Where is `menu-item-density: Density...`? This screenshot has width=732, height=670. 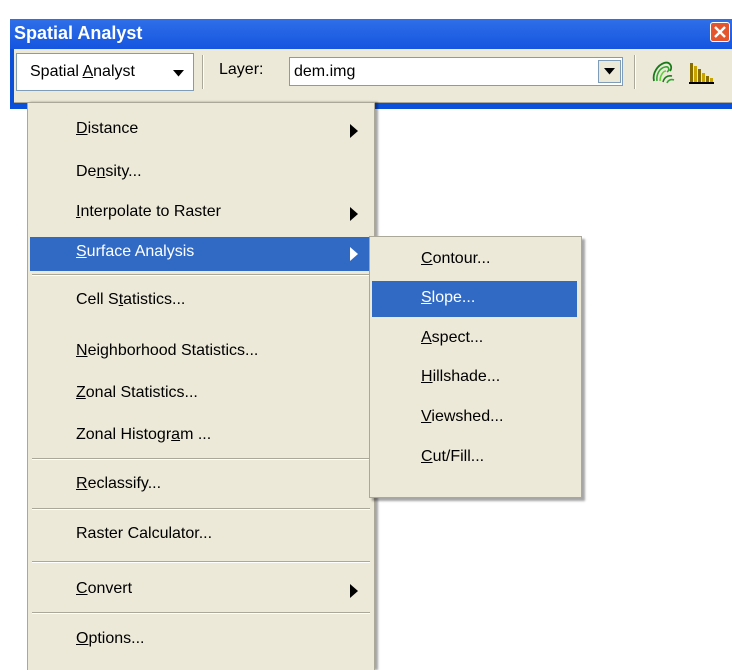
menu-item-density: Density... is located at coordinates (201, 174).